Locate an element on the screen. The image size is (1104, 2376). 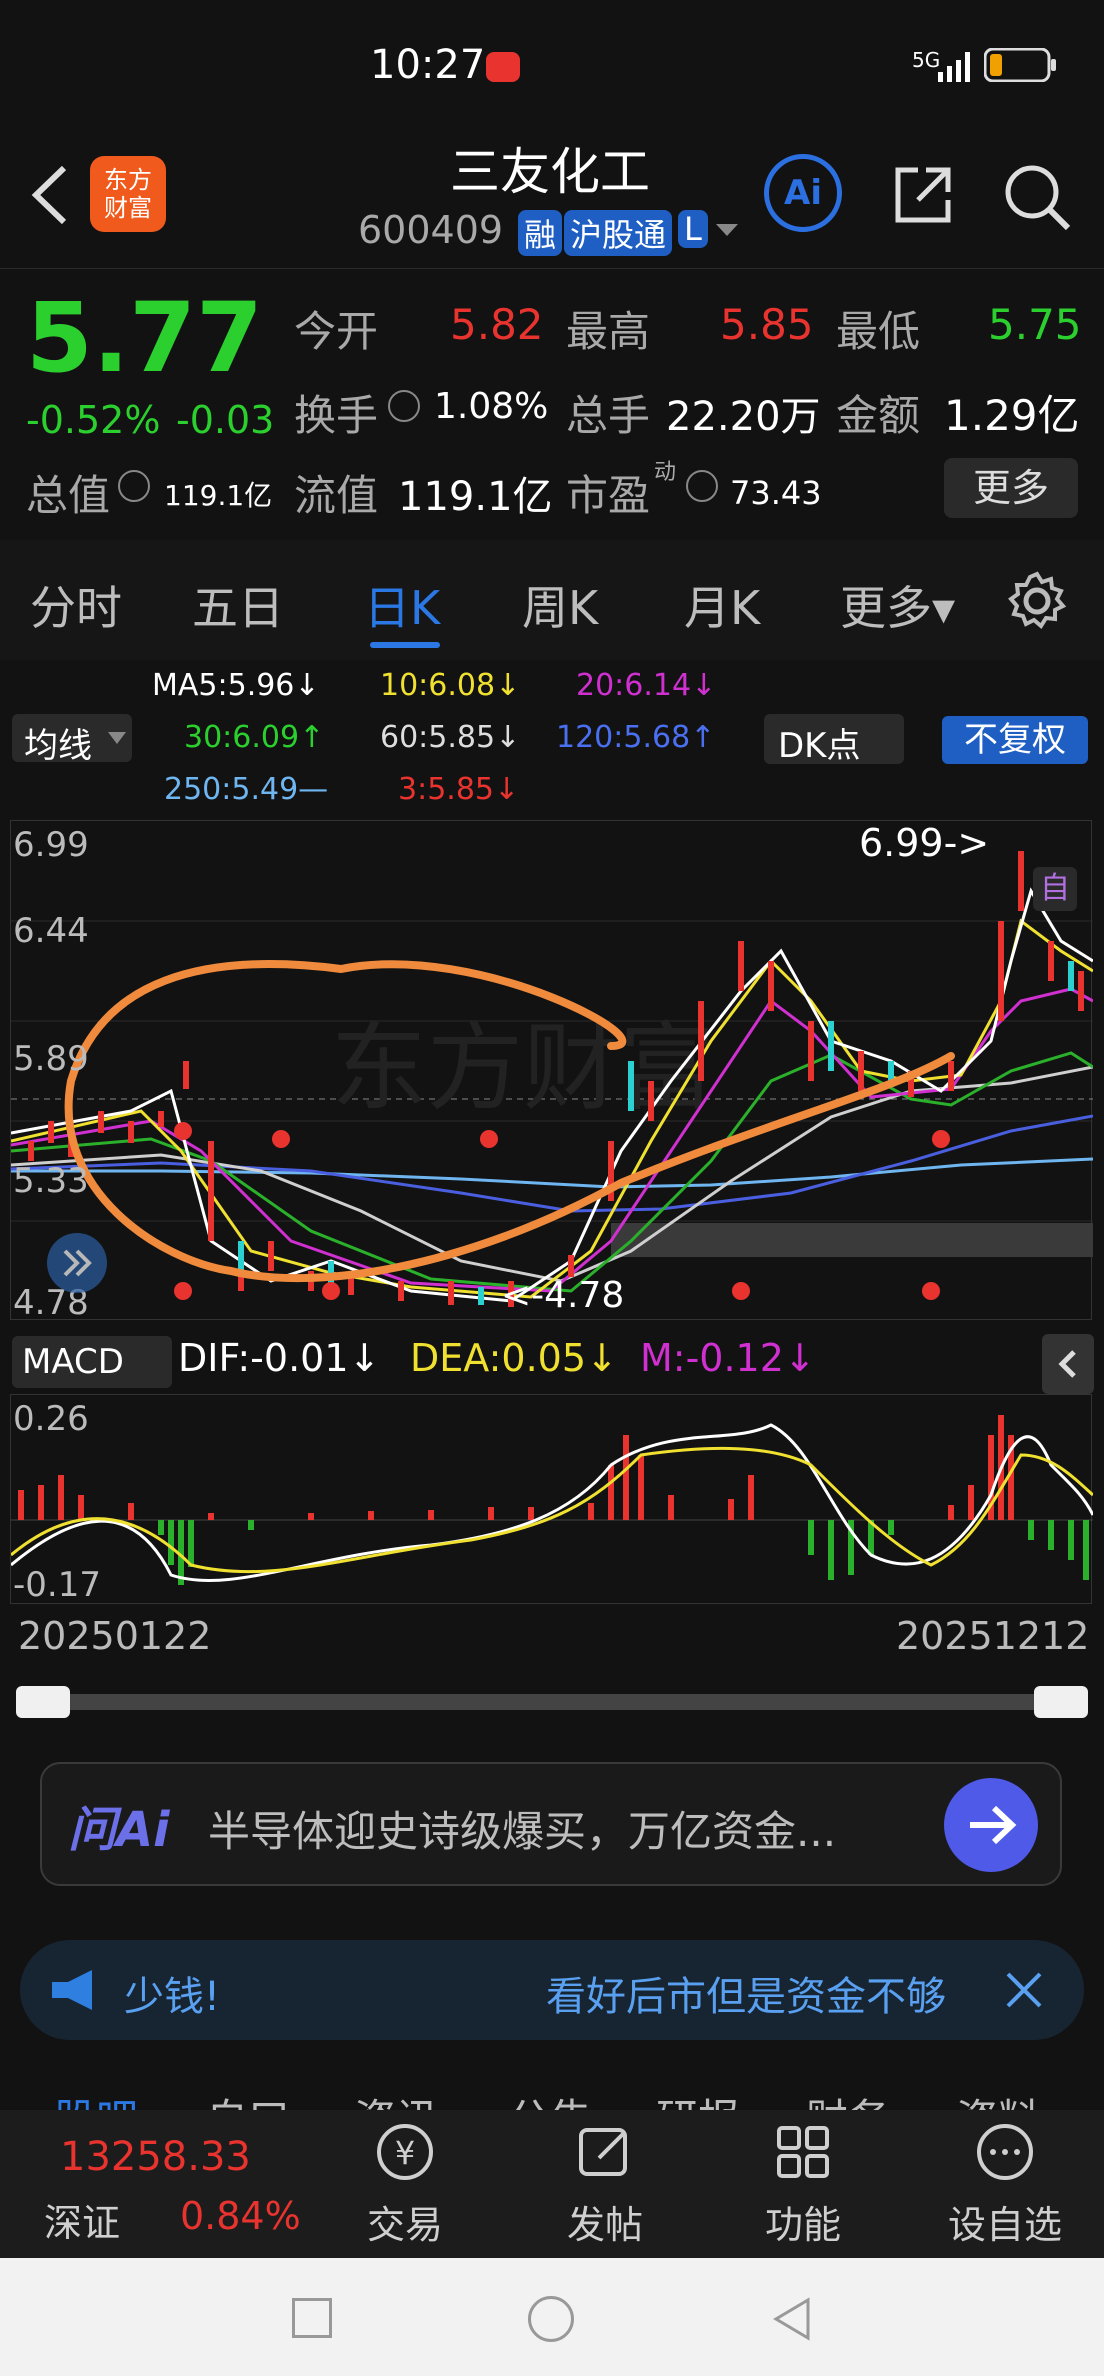
more-icon is located at coordinates (1005, 2152).